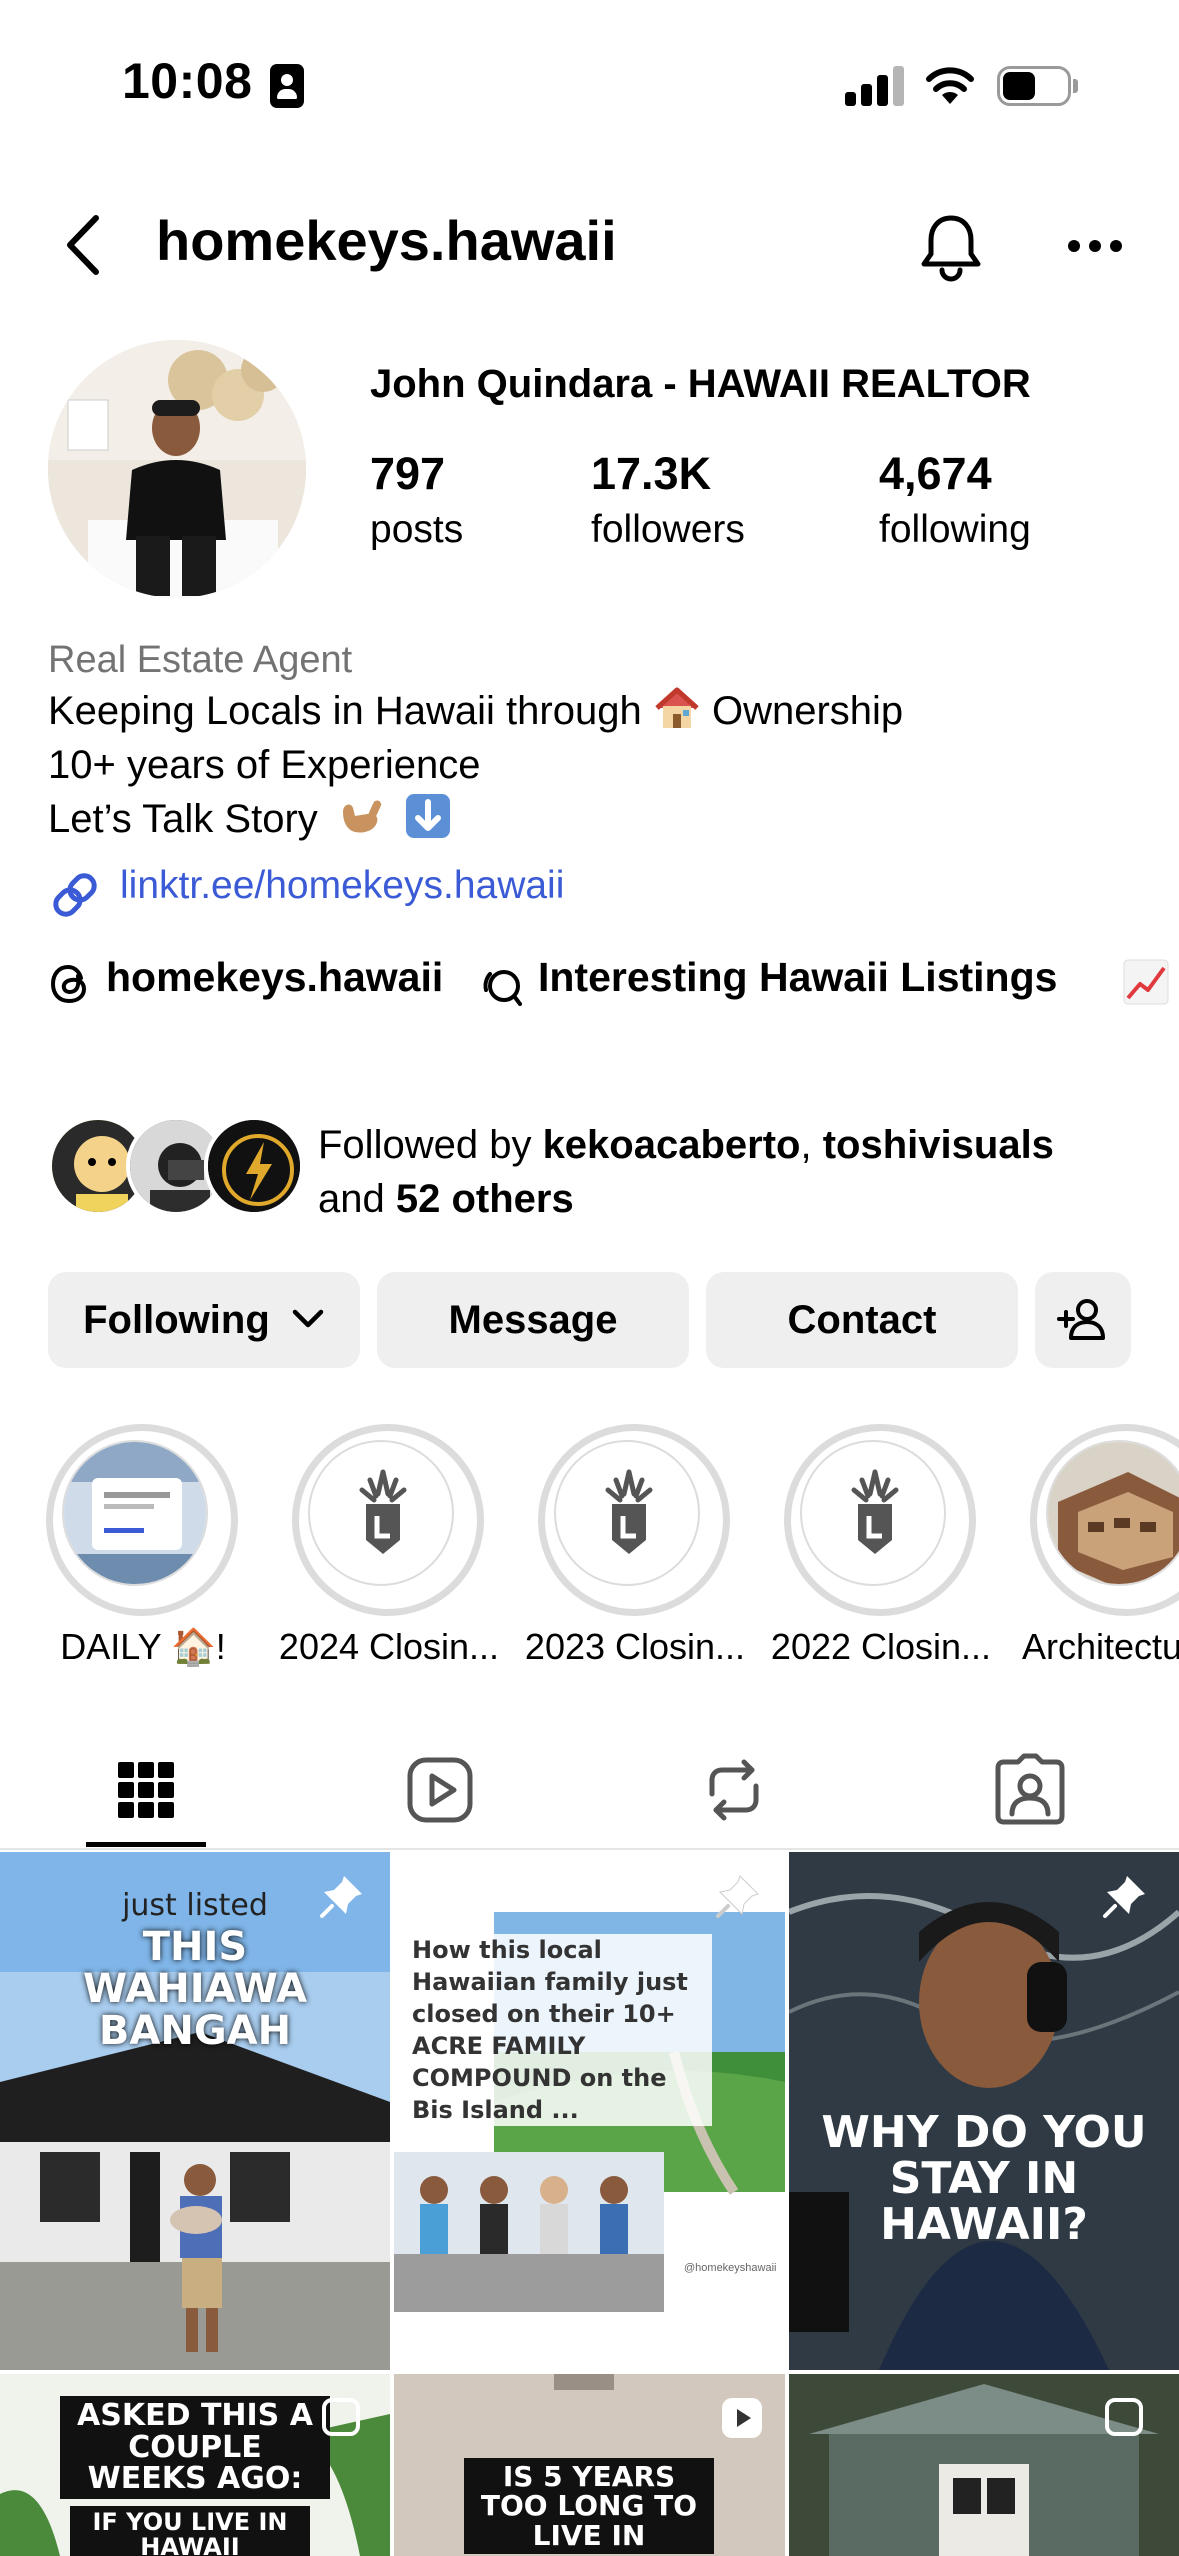 This screenshot has width=1179, height=2556. I want to click on profile-full-name: John Quindara - HAWAII REALTOR, so click(700, 384).